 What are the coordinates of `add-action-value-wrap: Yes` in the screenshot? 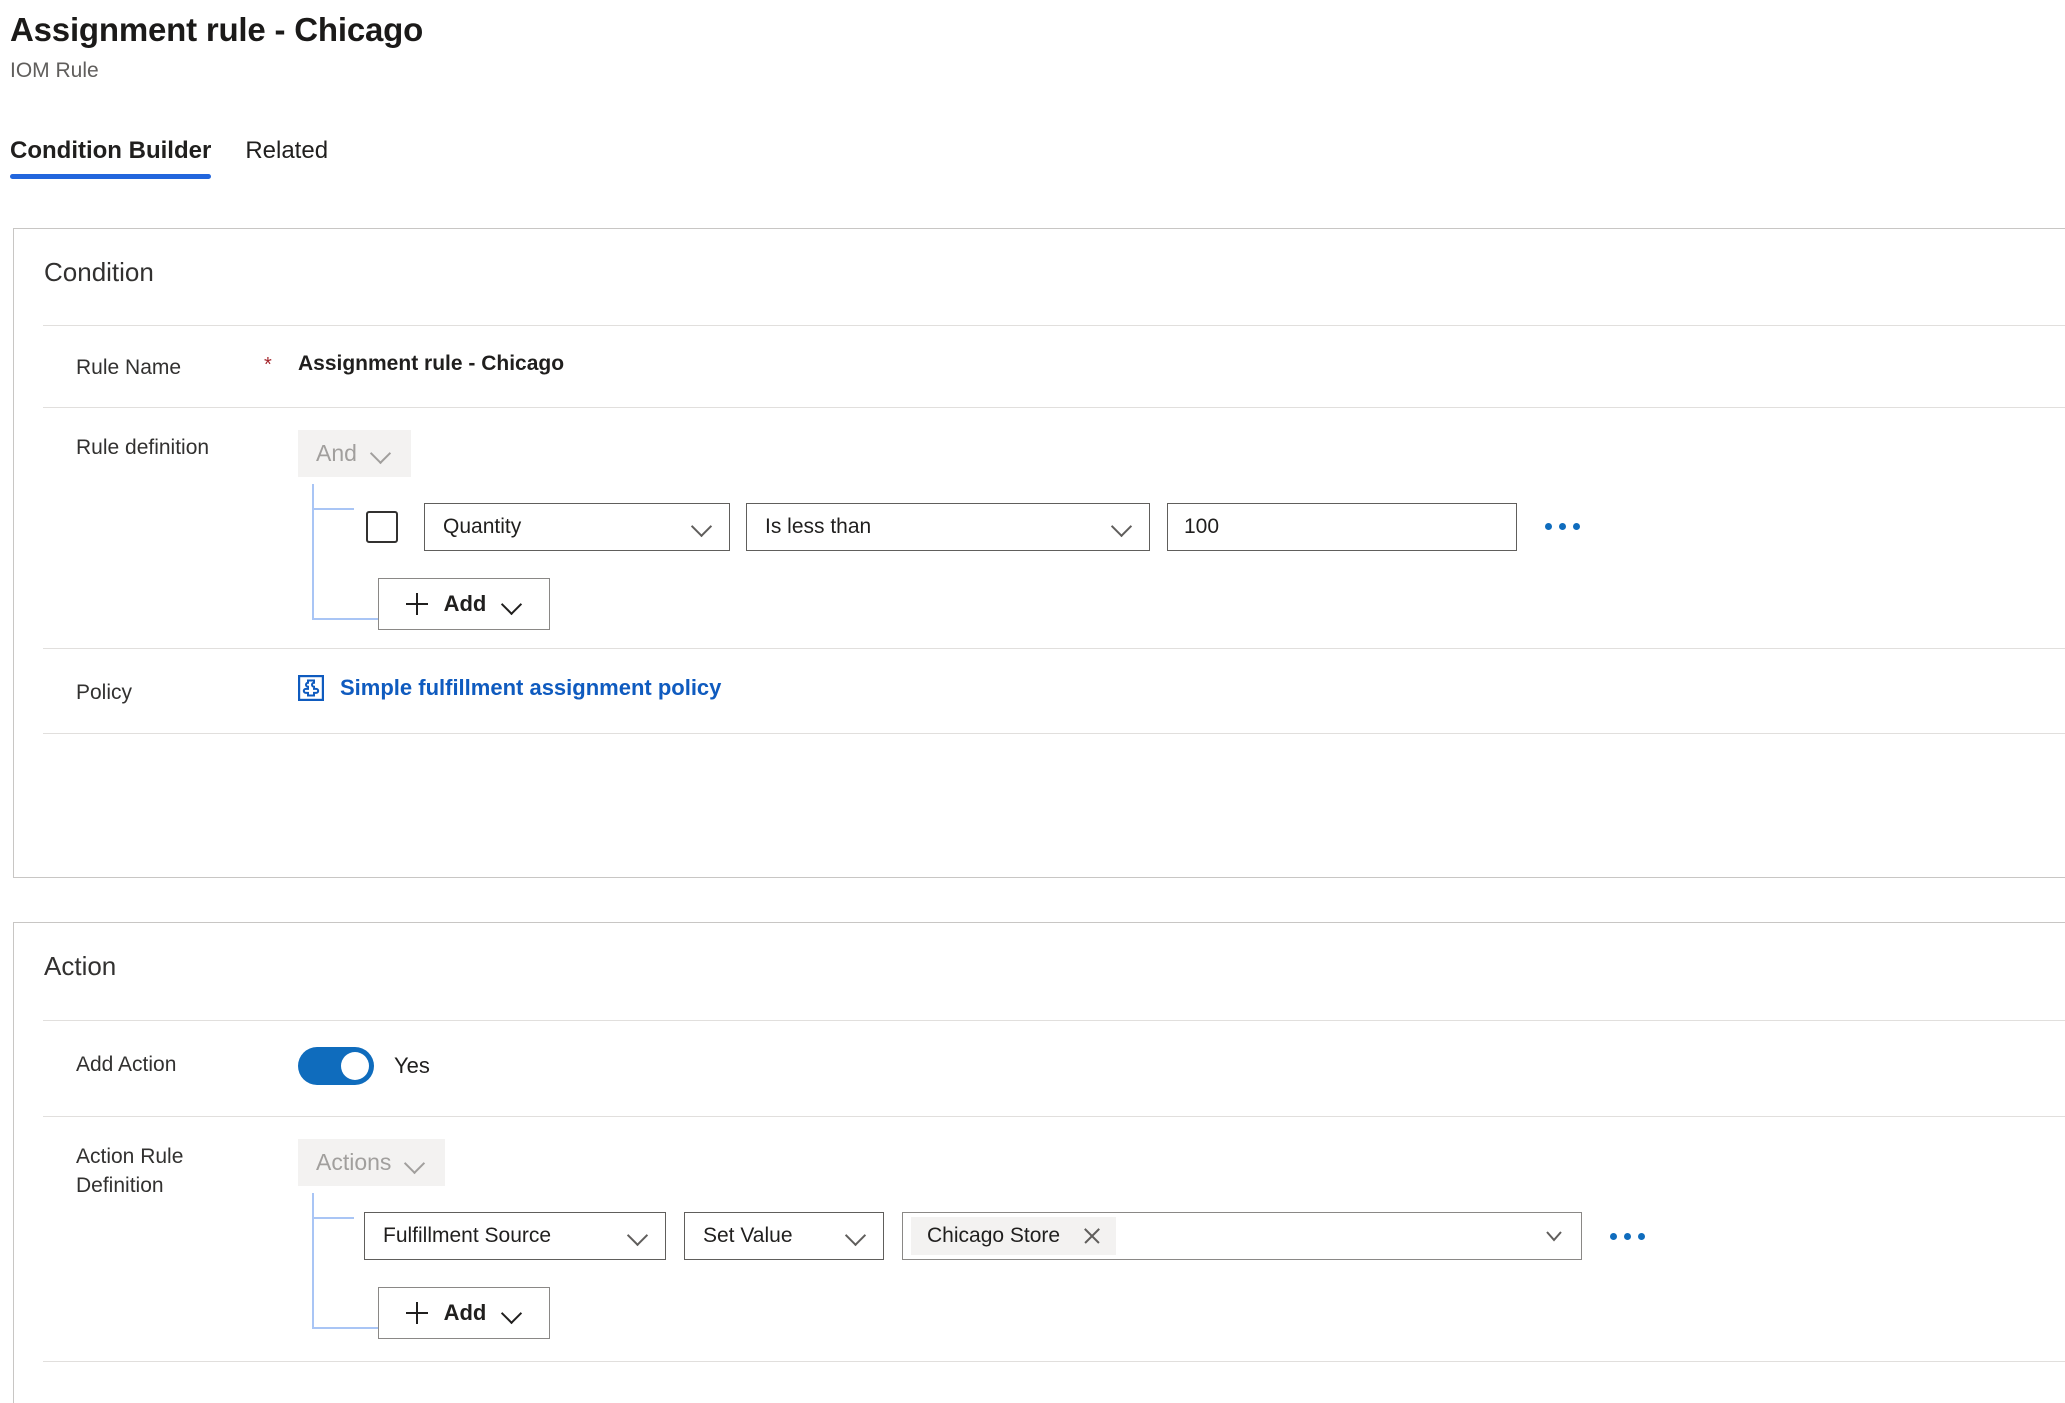 It's located at (1181, 1068).